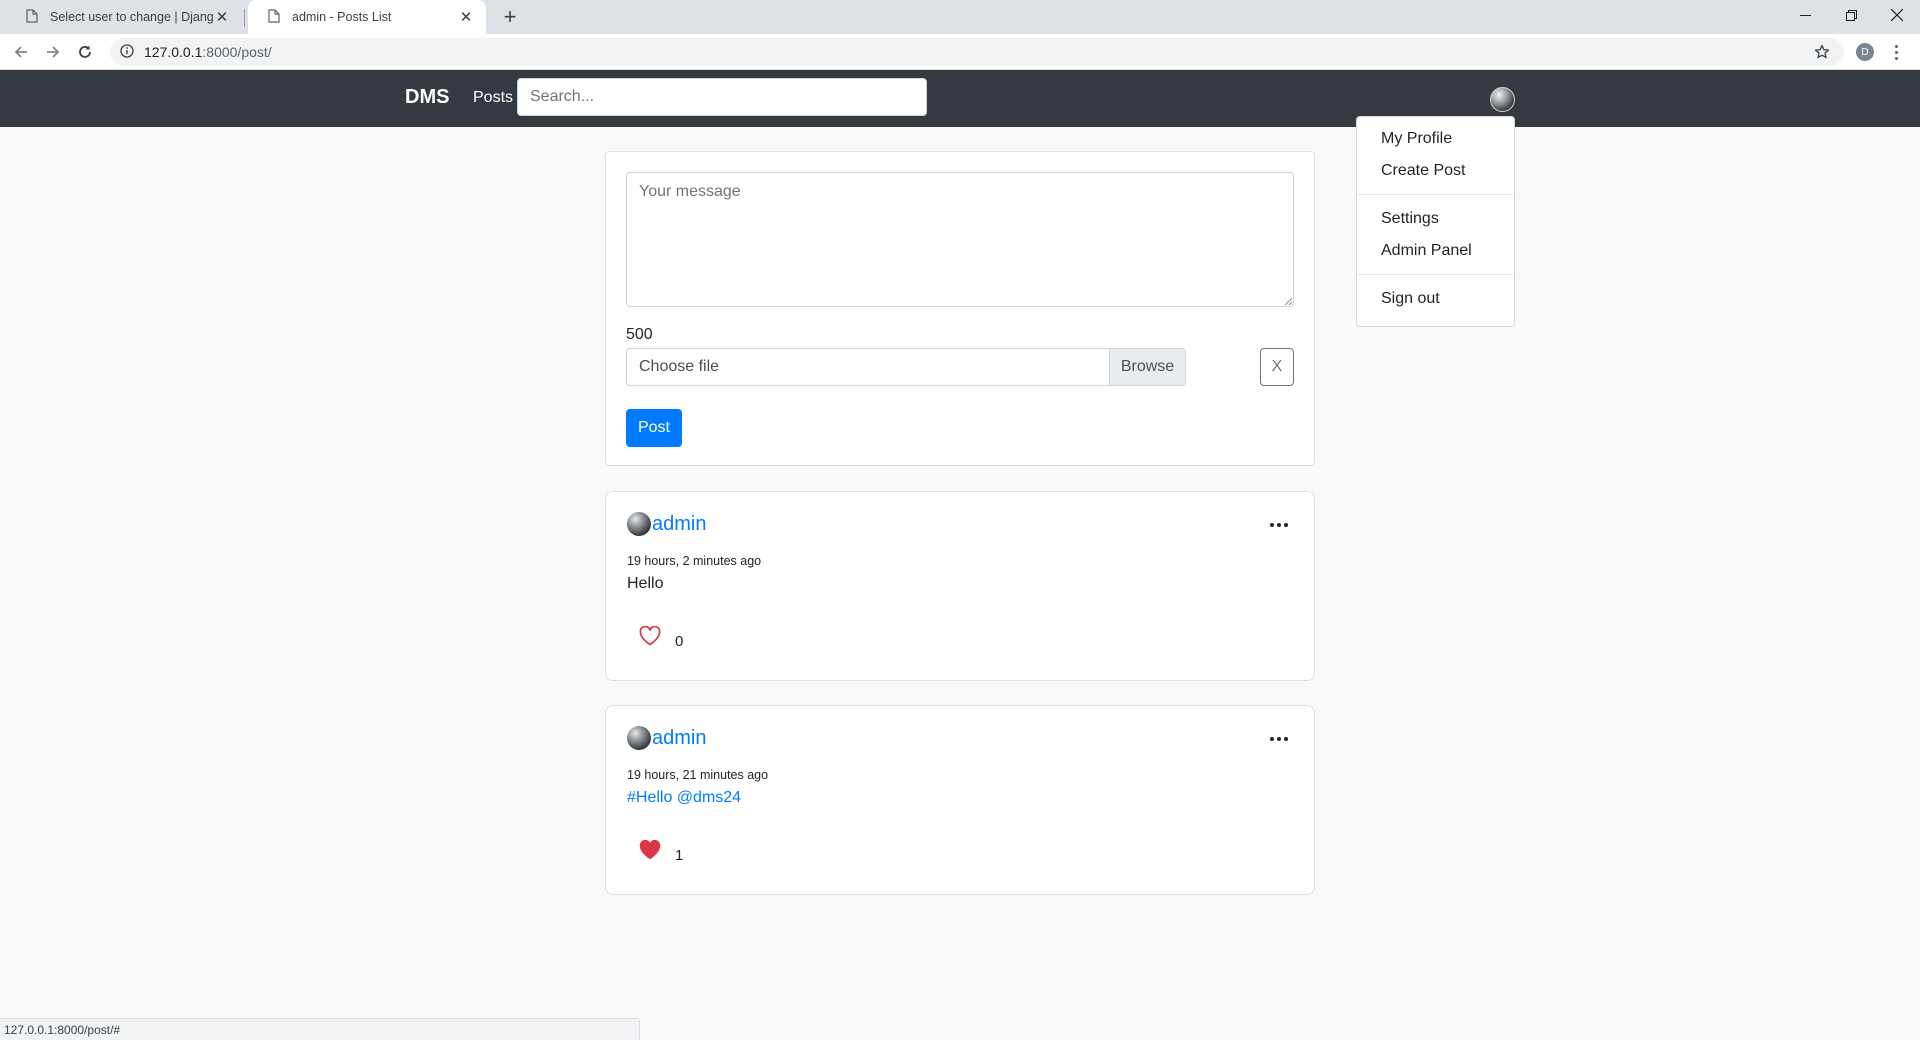 The image size is (1920, 1040). Describe the element at coordinates (977, 52) in the screenshot. I see `address-bar: 127.0.0.1:8000/post/` at that location.